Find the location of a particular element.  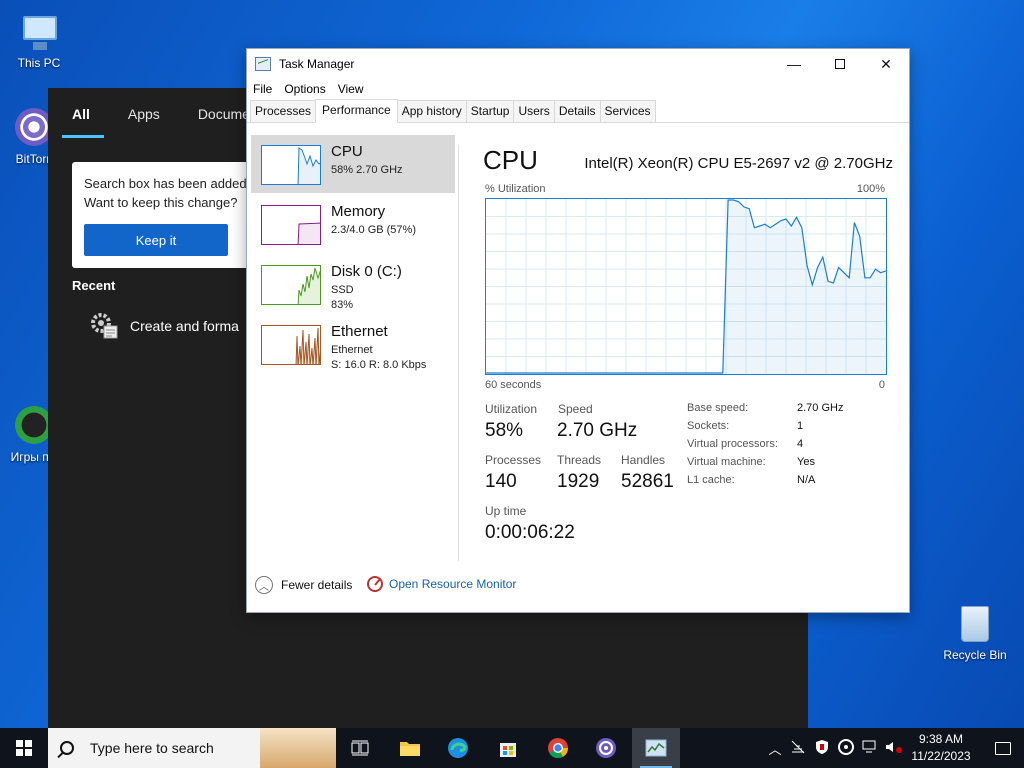

store-button is located at coordinates (508, 748).